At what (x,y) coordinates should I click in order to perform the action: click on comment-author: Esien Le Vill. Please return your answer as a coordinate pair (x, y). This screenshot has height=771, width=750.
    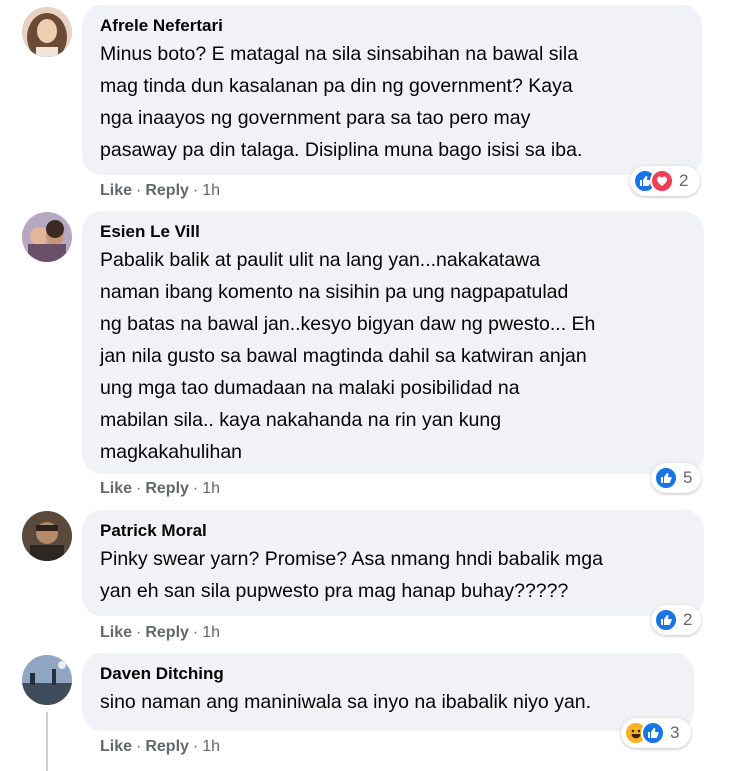
    Looking at the image, I should click on (393, 232).